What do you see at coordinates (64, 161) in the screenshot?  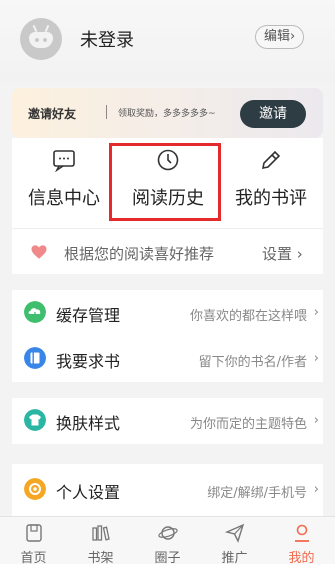 I see `message-icon` at bounding box center [64, 161].